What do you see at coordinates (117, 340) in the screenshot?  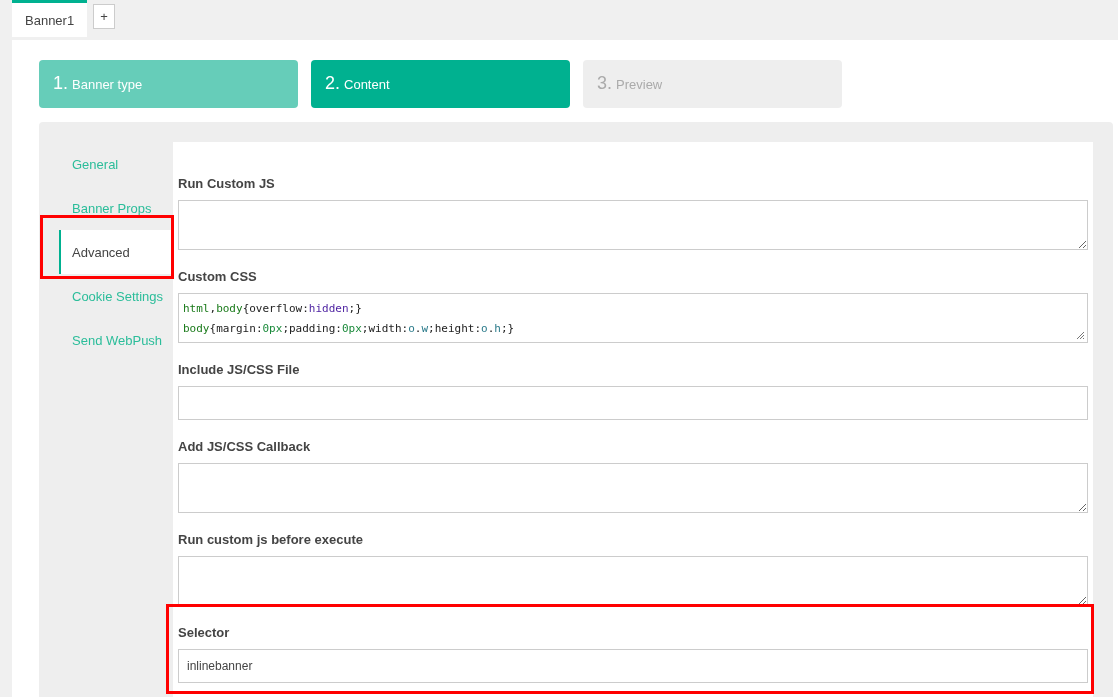 I see `nav-item: Send WebPush` at bounding box center [117, 340].